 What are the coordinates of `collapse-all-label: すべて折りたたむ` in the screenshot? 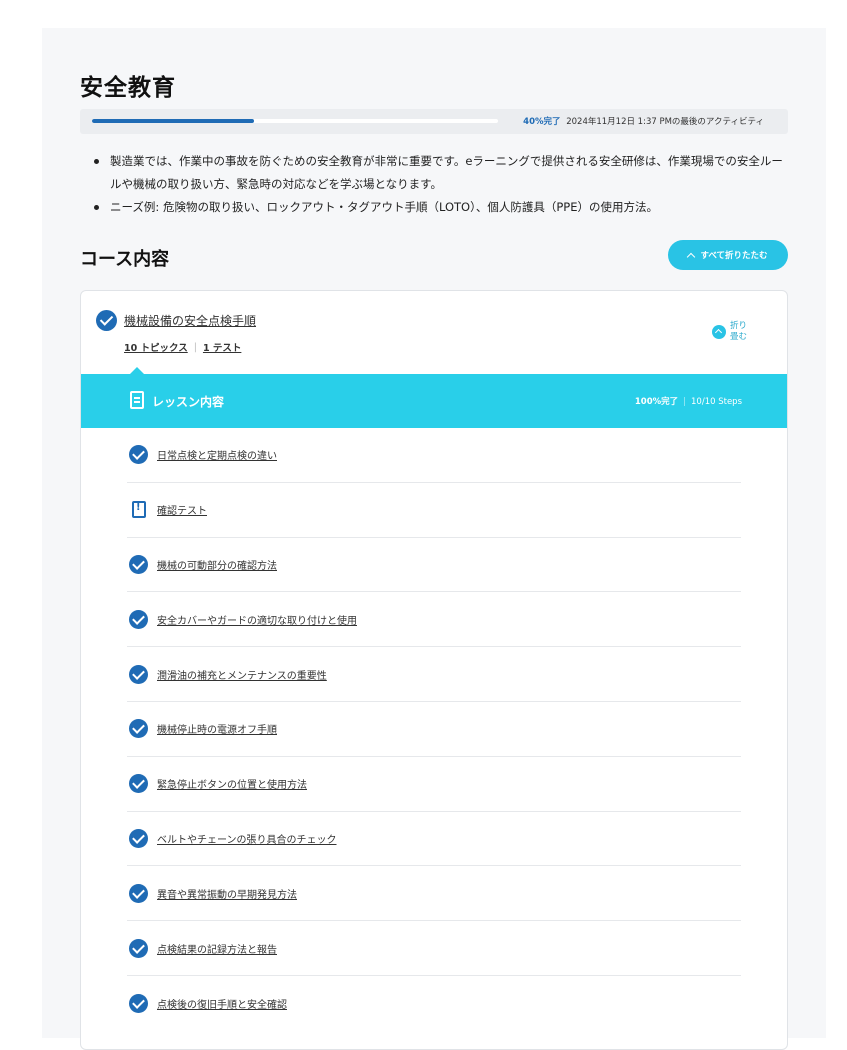 It's located at (734, 256).